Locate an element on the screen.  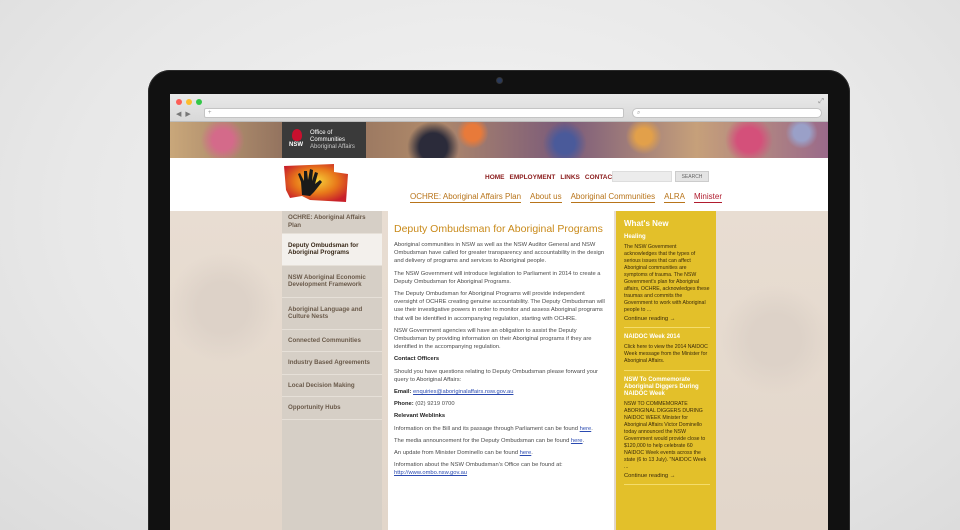
utility-links: HOME EMPLOYMENT LINKS CONTACT is located at coordinates (550, 177).